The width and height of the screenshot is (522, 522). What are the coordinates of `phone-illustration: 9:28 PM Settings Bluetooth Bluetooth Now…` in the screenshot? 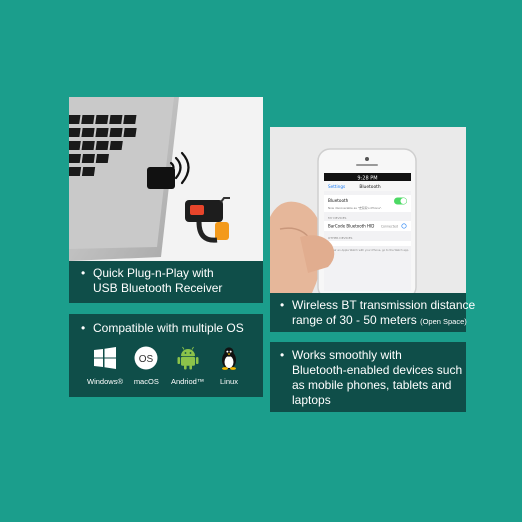 It's located at (368, 210).